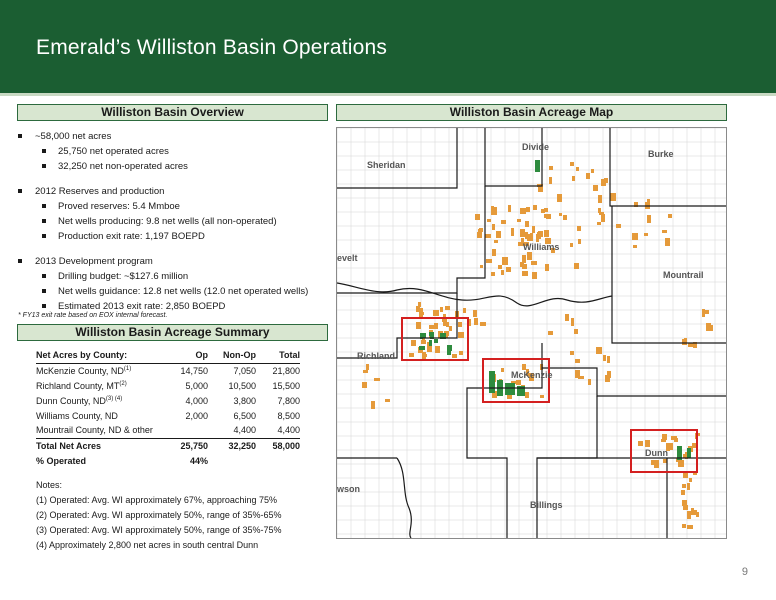 The image size is (776, 600). What do you see at coordinates (123, 276) in the screenshot?
I see `bullet-text: Drilling budget: ~$127.6 million` at bounding box center [123, 276].